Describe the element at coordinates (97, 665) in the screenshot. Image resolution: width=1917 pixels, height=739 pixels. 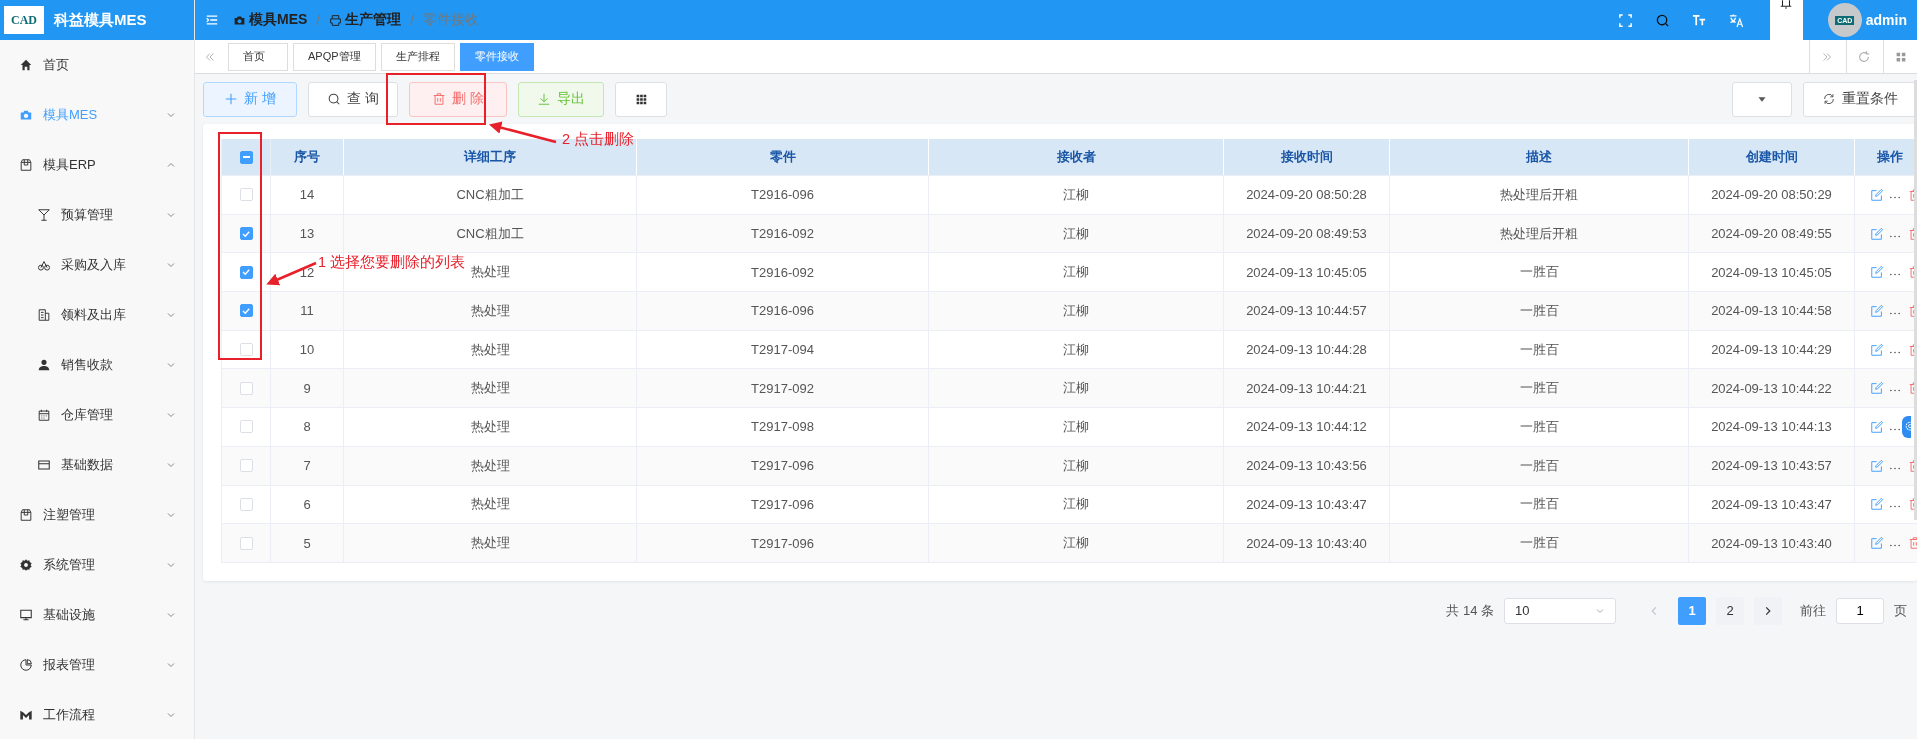
I see `sidebar-item: 报表管理` at that location.